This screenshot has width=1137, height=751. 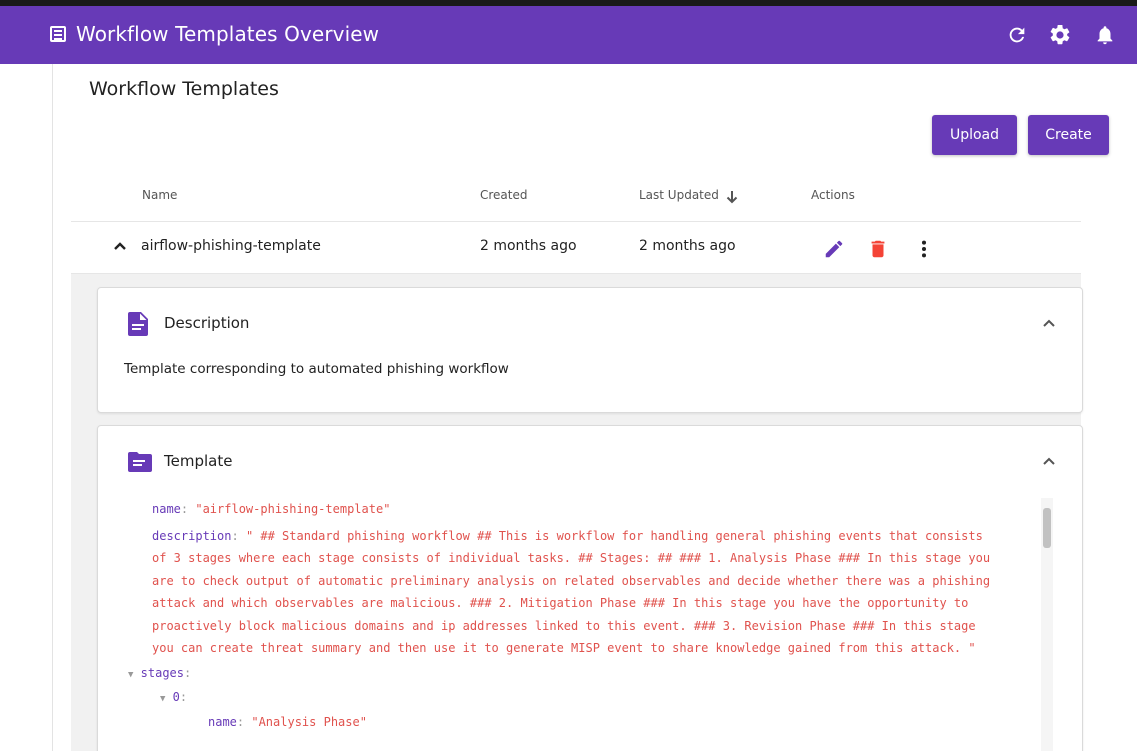 What do you see at coordinates (228, 34) in the screenshot?
I see `app-title: Workflow Templates Overview` at bounding box center [228, 34].